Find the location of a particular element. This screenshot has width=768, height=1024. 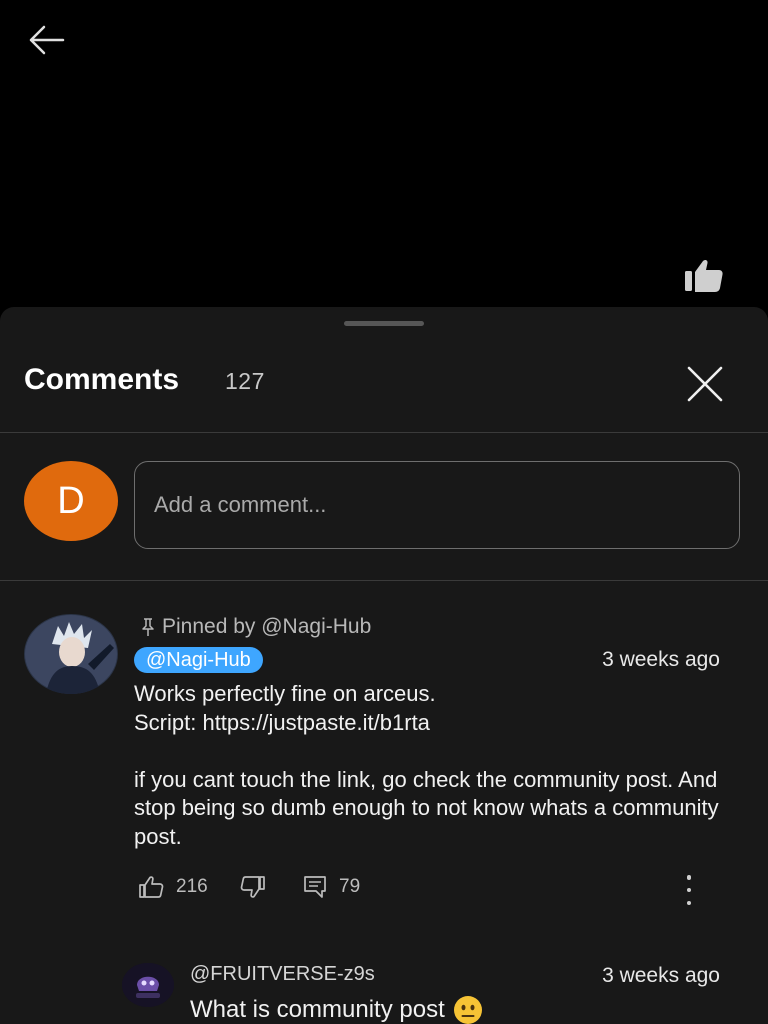

comment-count: 127 is located at coordinates (245, 381).